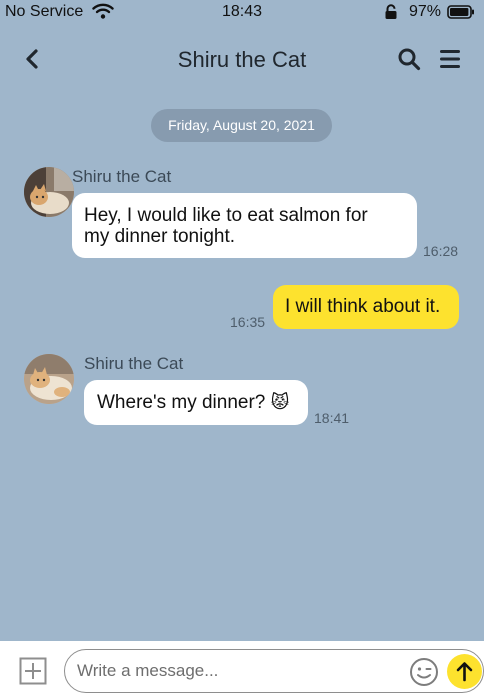 This screenshot has width=487, height=694. Describe the element at coordinates (242, 12) in the screenshot. I see `status-bar: No Service 18:43 97%` at that location.